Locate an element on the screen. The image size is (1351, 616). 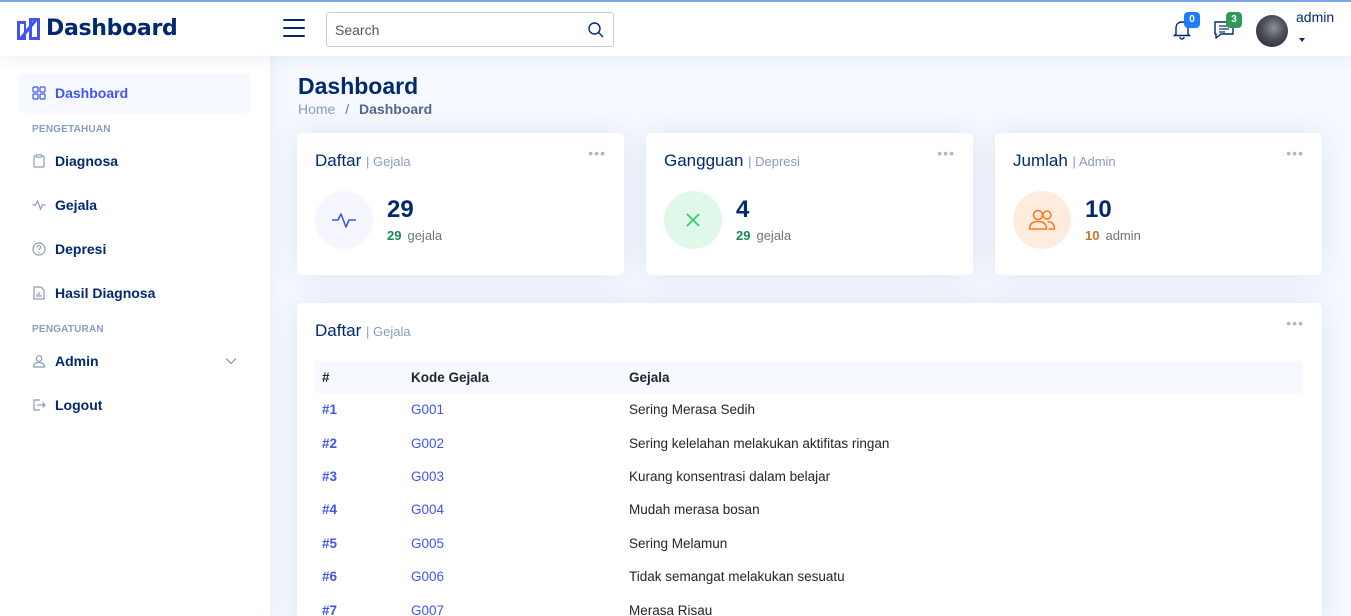
top-header: Dashboard 0 3 admin is located at coordinates (675, 28).